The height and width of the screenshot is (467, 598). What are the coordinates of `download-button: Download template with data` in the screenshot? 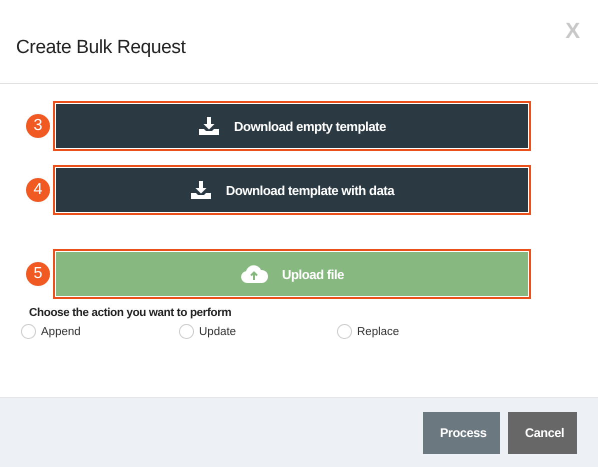 It's located at (292, 190).